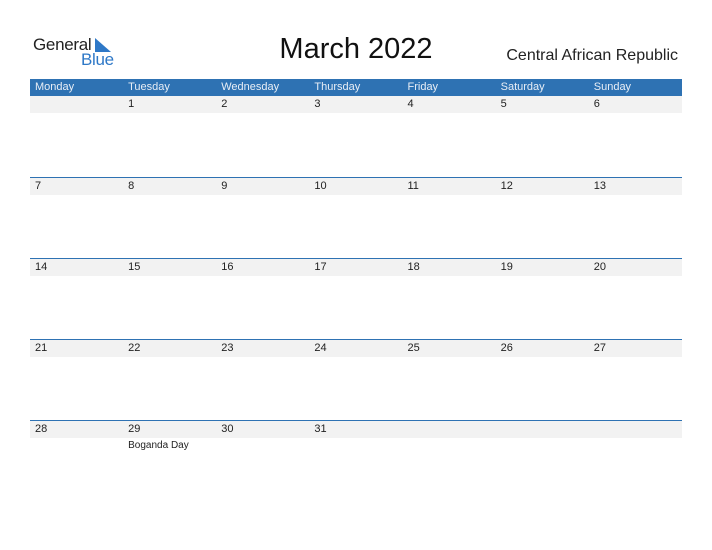  What do you see at coordinates (356, 267) in the screenshot?
I see `day-number-strip: 14 15 16 17 18 19 20` at bounding box center [356, 267].